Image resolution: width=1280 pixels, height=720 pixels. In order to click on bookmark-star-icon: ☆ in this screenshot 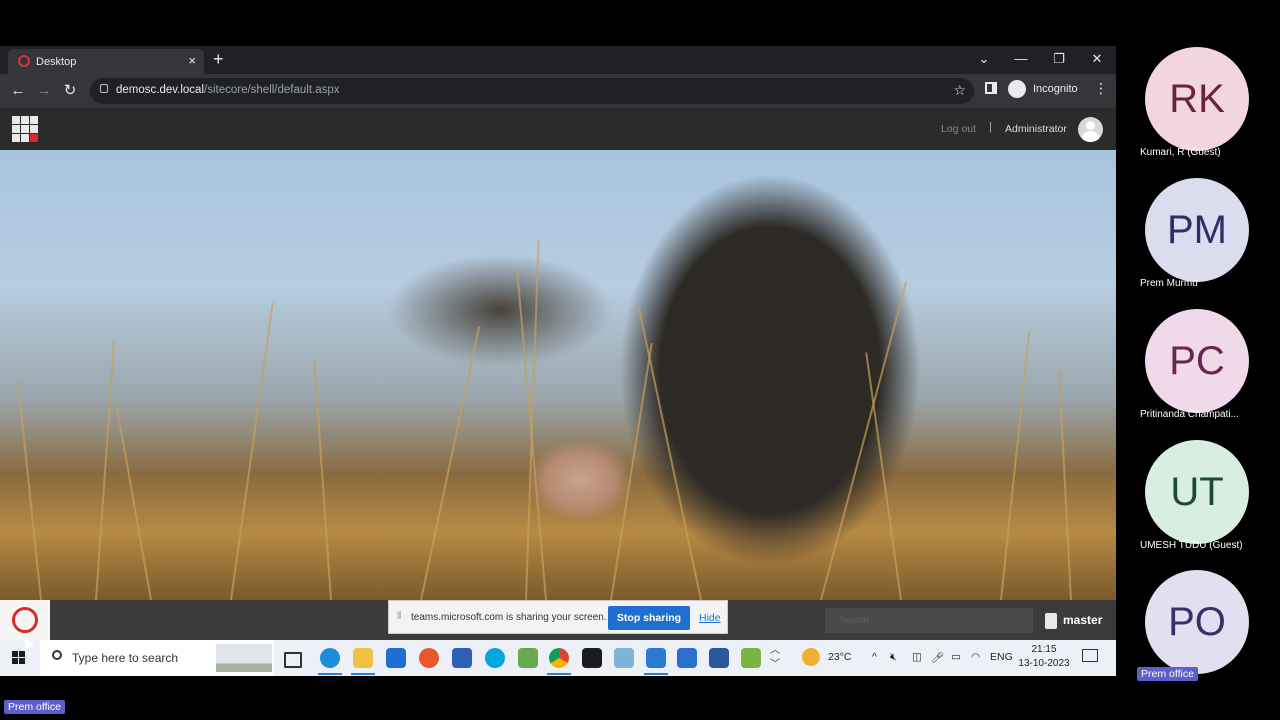, I will do `click(959, 90)`.